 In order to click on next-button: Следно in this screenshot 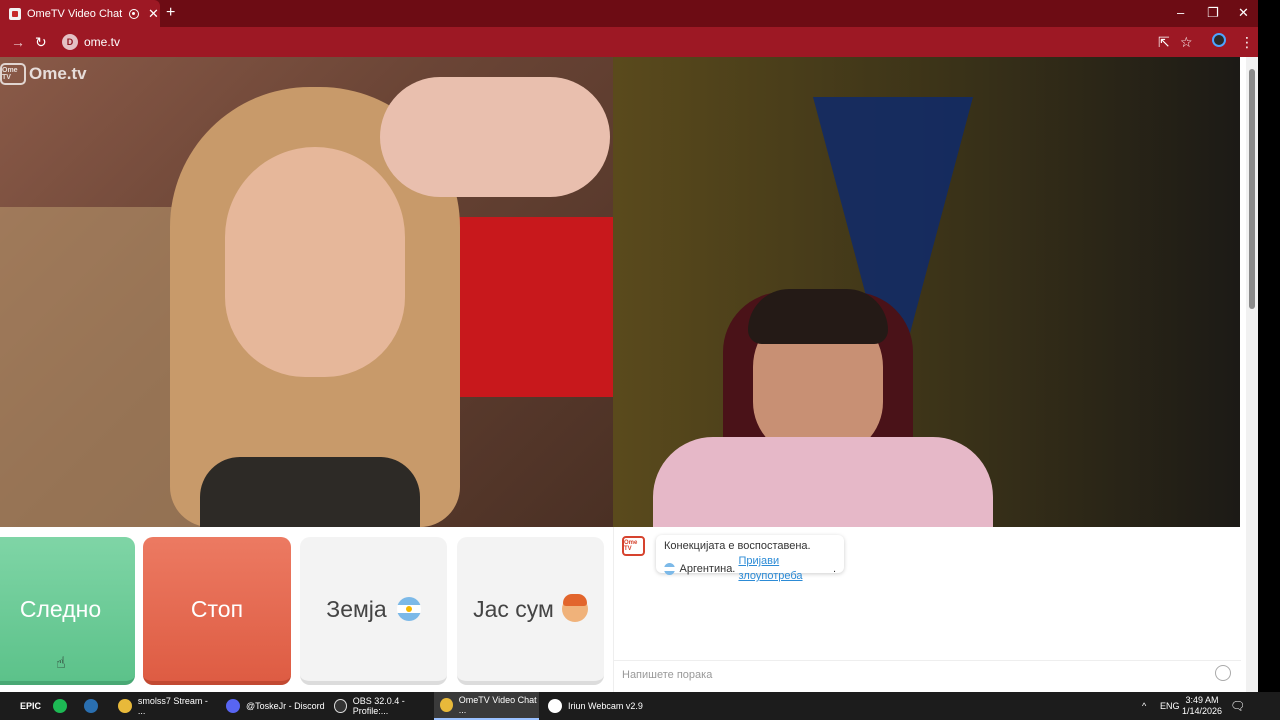, I will do `click(67, 611)`.